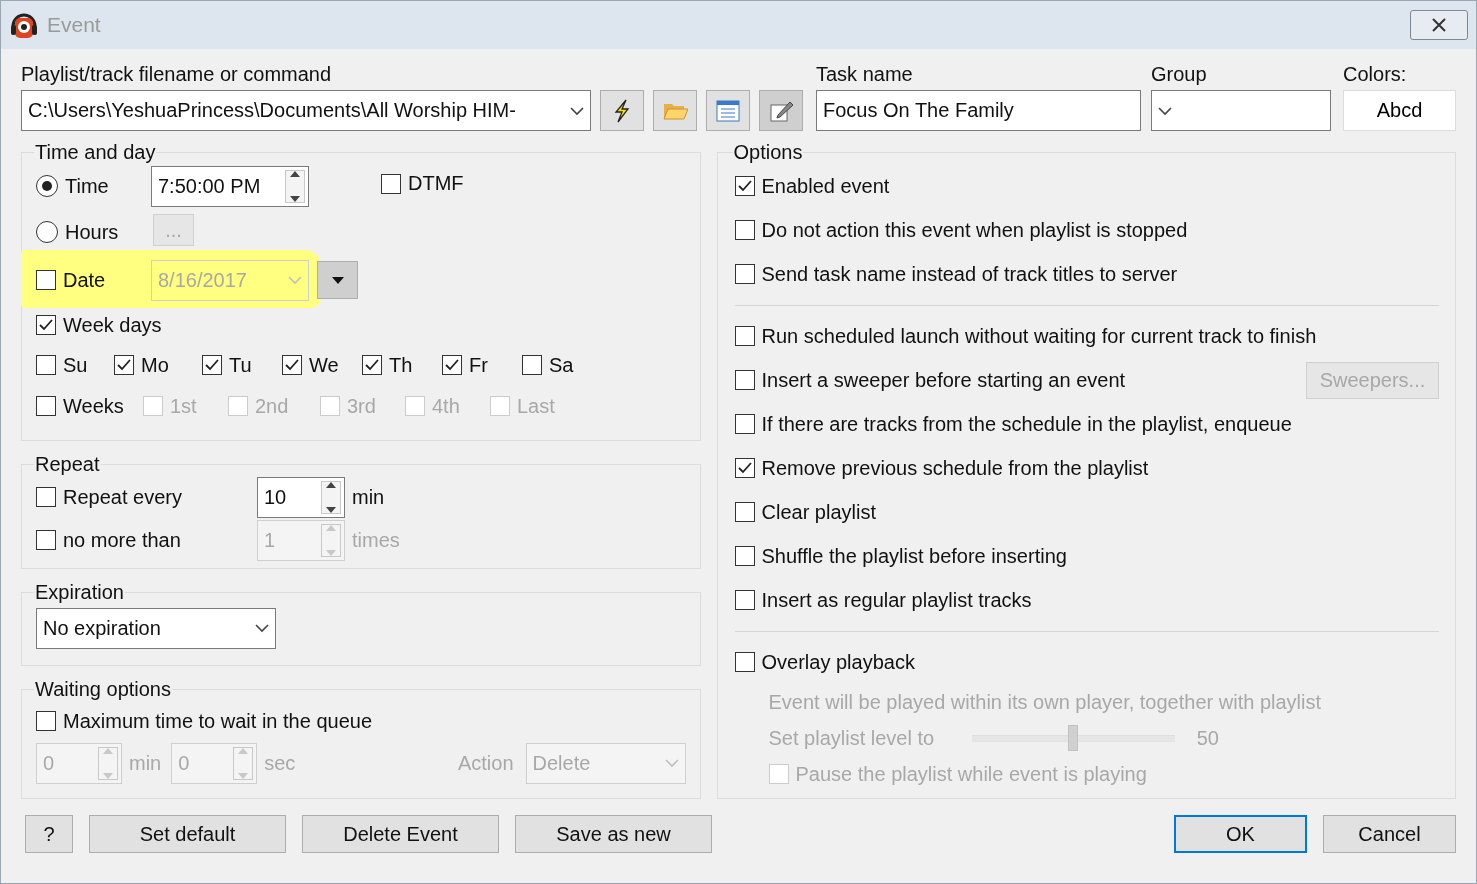  What do you see at coordinates (156, 628) in the screenshot?
I see `expiration-dropdown: No expiration` at bounding box center [156, 628].